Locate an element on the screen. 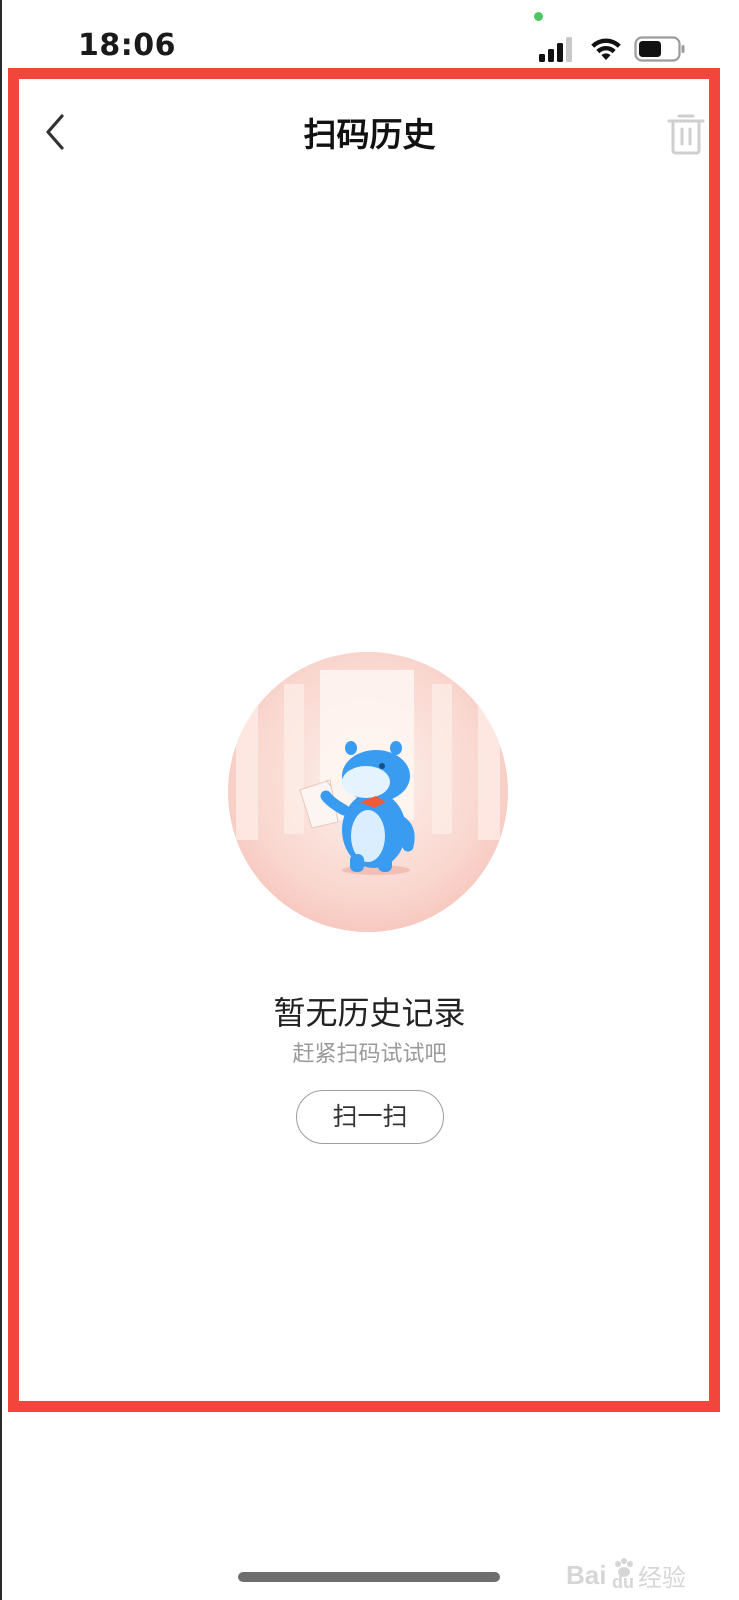 Image resolution: width=739 pixels, height=1600 pixels. trash-icon is located at coordinates (686, 134).